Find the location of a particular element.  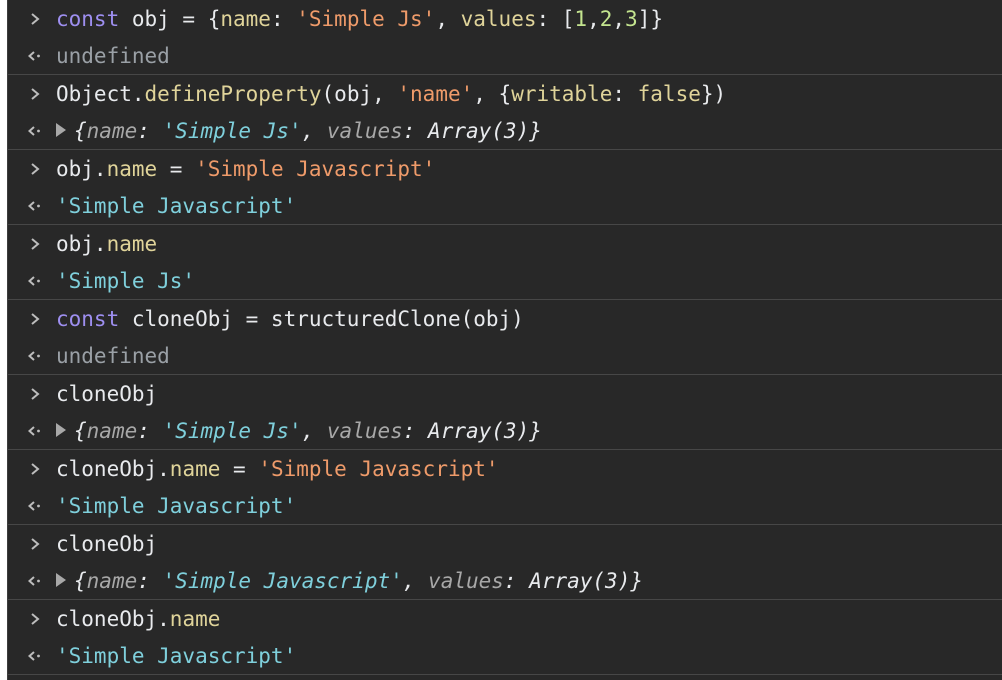

console-input-line: const cloneObj = structuredClone(obj) is located at coordinates (505, 319).